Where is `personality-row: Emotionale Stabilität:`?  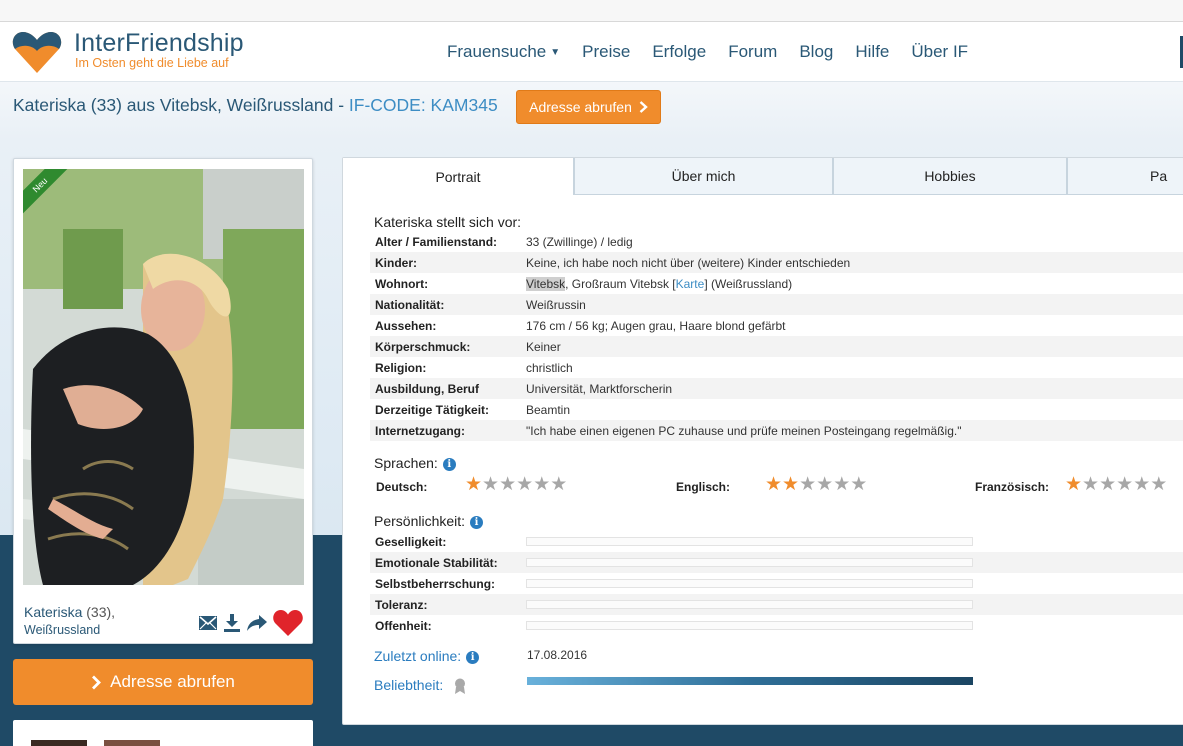 personality-row: Emotionale Stabilität: is located at coordinates (776, 562).